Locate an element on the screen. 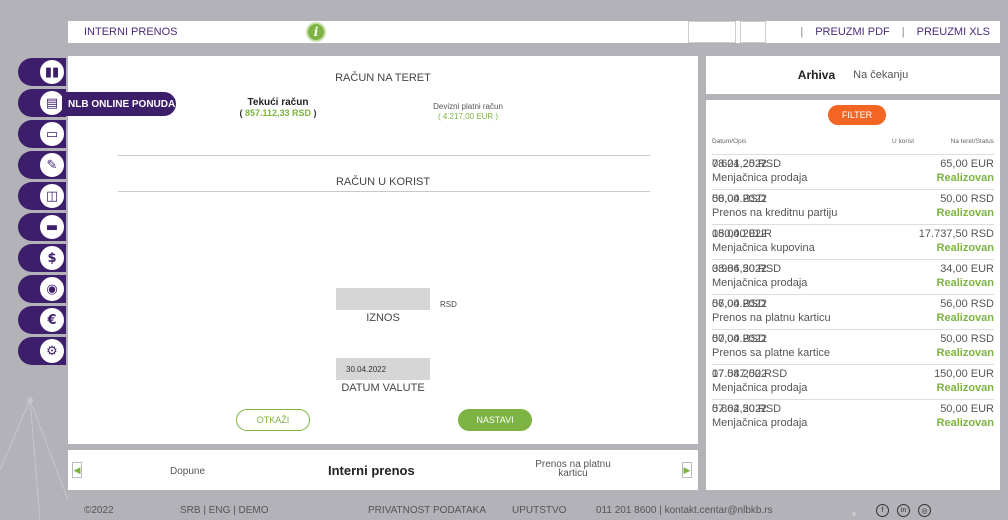 This screenshot has height=520, width=1008. archive-columns: Datum/Opis U korist Na teret/Status is located at coordinates (853, 141).